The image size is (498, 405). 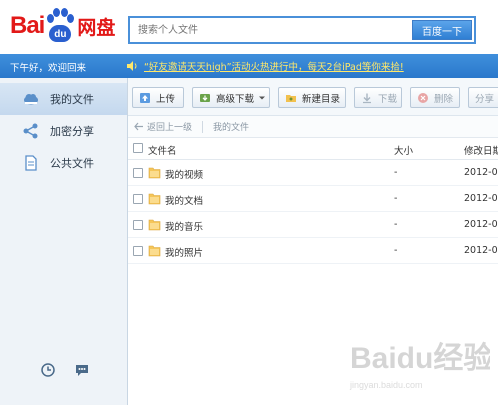 What do you see at coordinates (367, 98) in the screenshot?
I see `download-icon` at bounding box center [367, 98].